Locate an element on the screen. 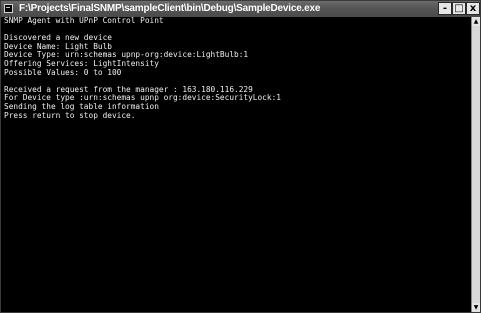 This screenshot has height=313, width=481. console-line-app-title: SNMP Agent with UPnP Control Point is located at coordinates (84, 21).